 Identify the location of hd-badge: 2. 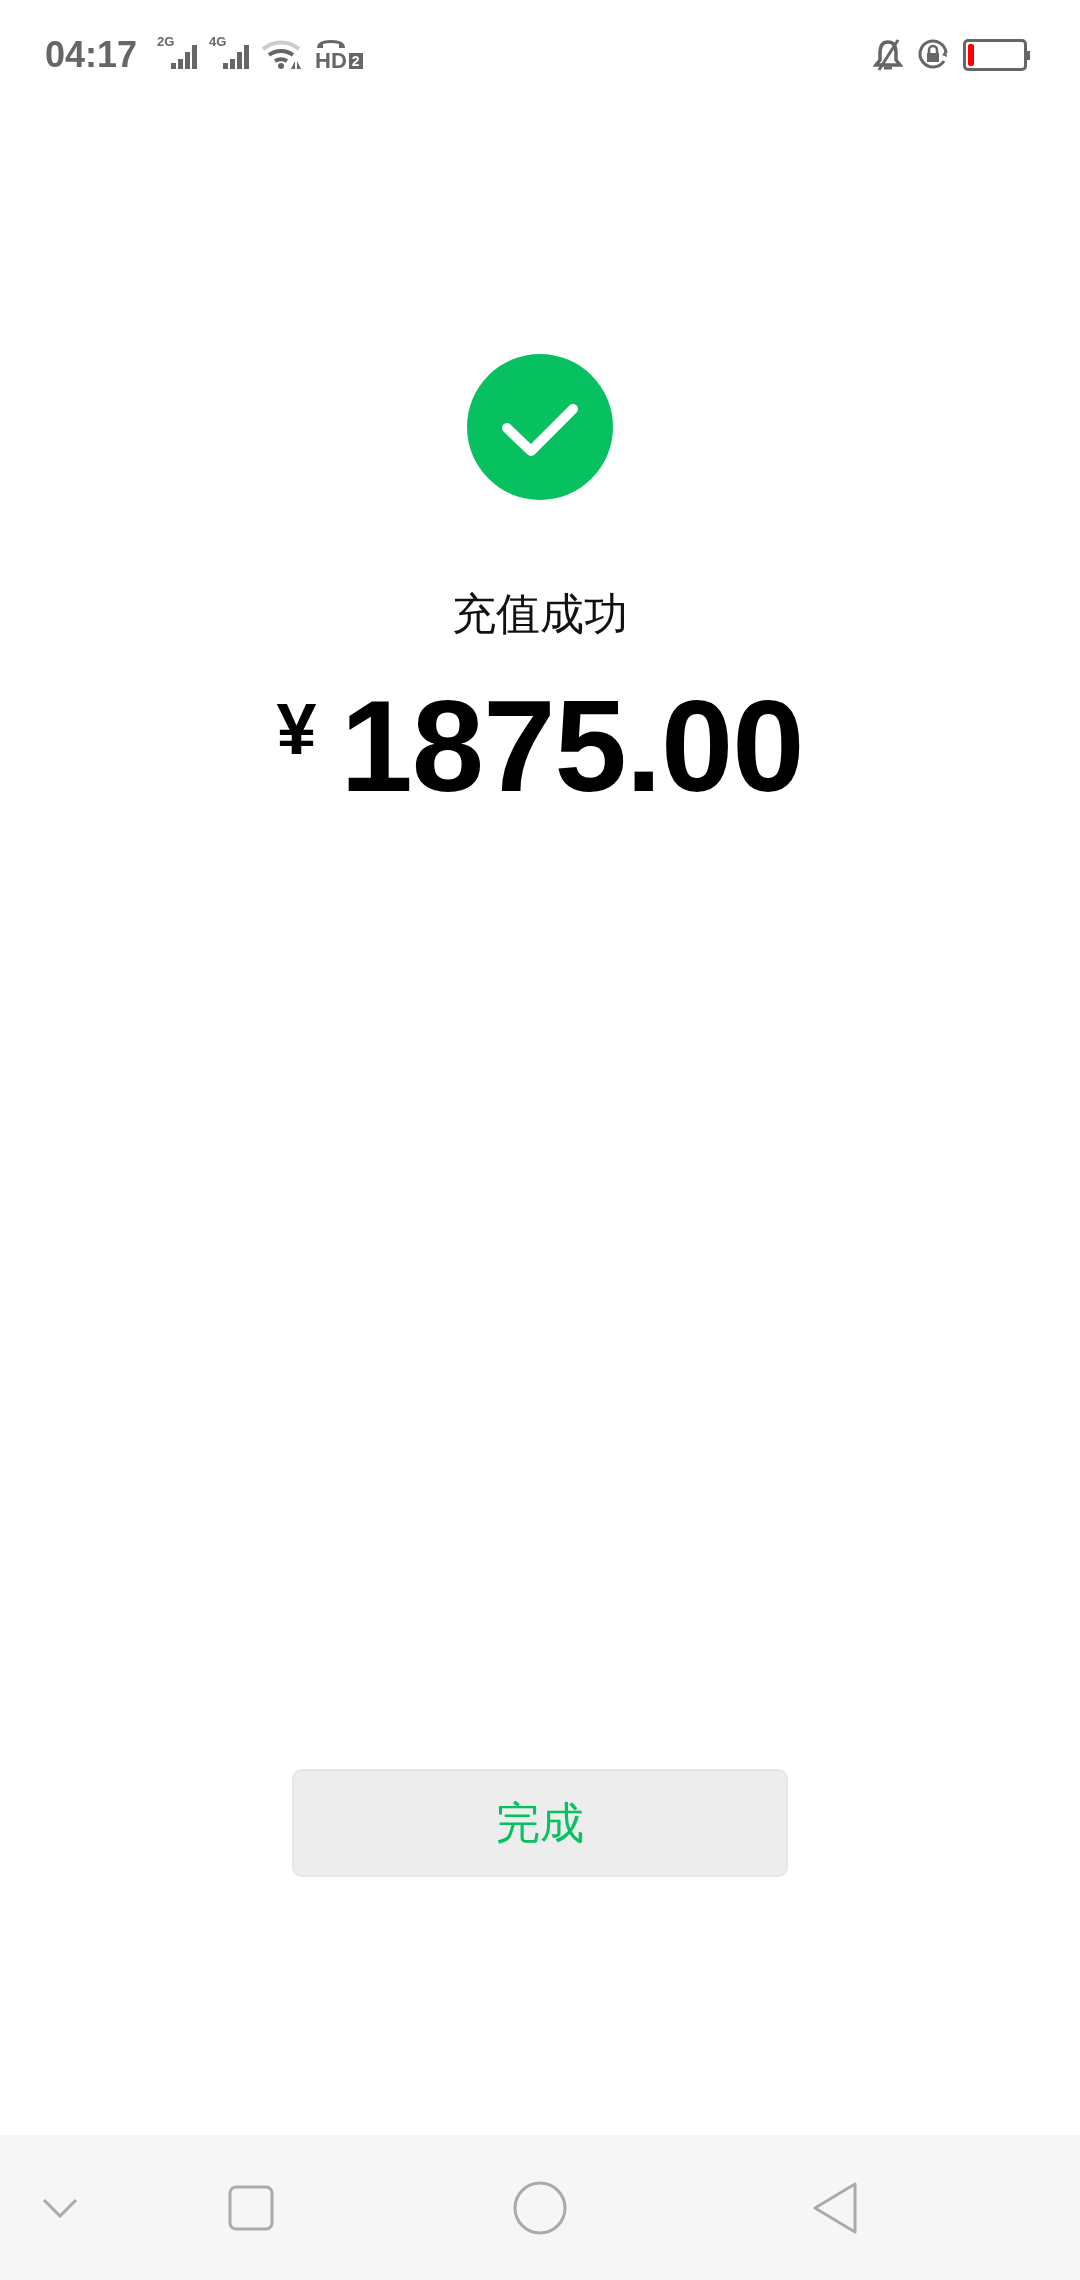
(355, 60).